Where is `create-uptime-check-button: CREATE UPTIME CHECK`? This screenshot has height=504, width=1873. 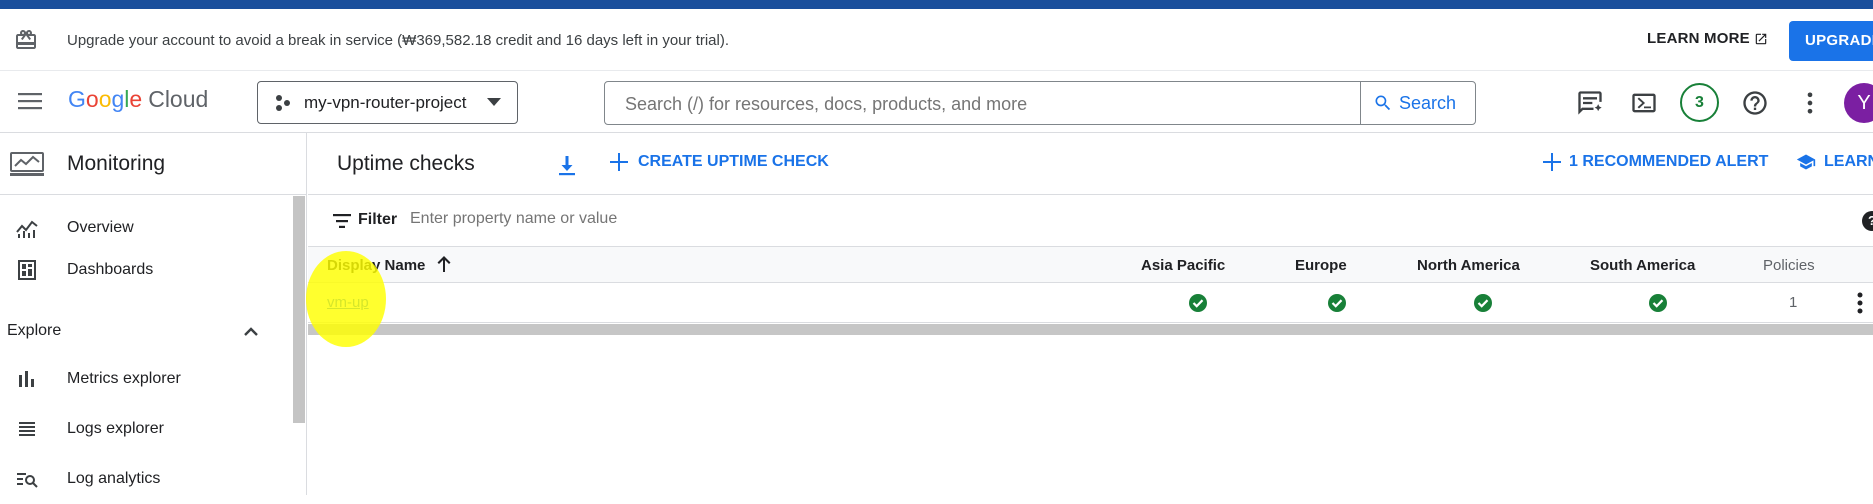 create-uptime-check-button: CREATE UPTIME CHECK is located at coordinates (719, 162).